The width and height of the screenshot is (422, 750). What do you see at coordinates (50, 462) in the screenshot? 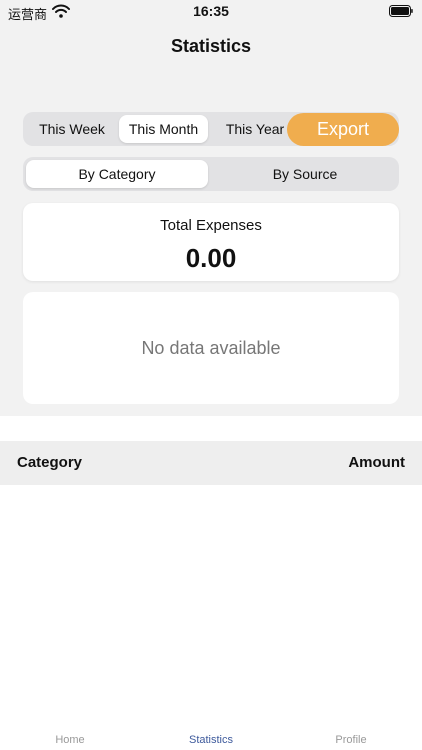
I see `category-column-header: Category` at bounding box center [50, 462].